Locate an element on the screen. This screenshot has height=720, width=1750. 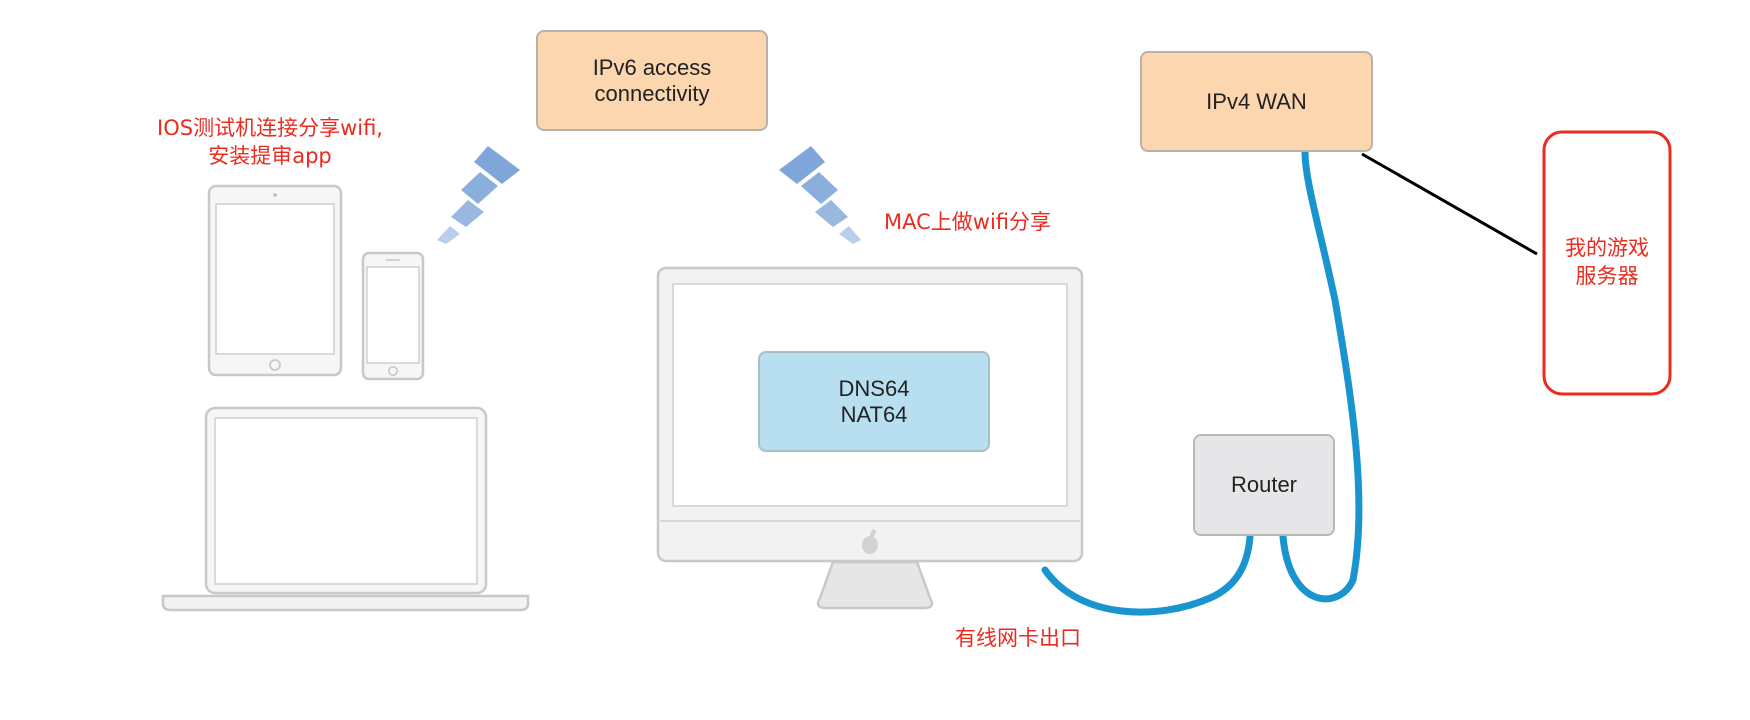
nat64-label: NAT64 is located at coordinates (874, 414).